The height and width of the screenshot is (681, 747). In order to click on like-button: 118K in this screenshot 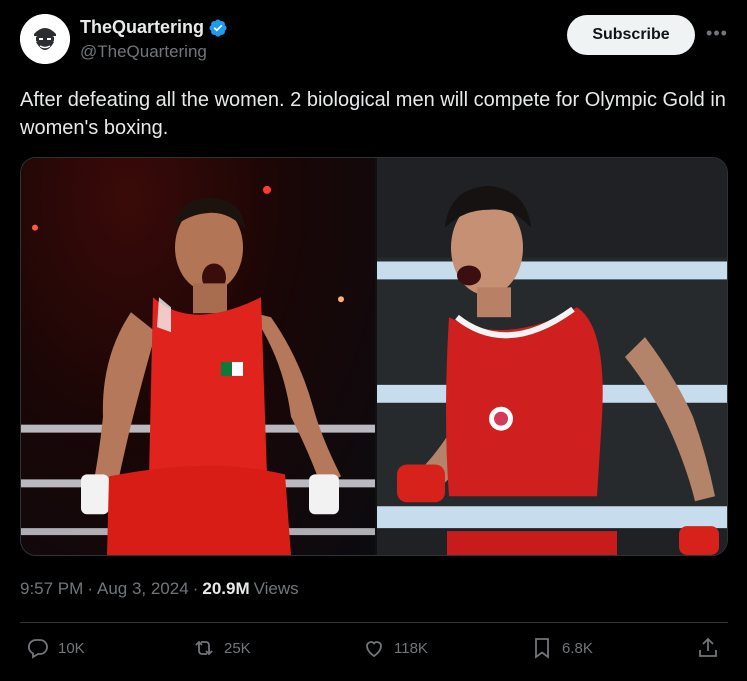, I will do `click(395, 648)`.